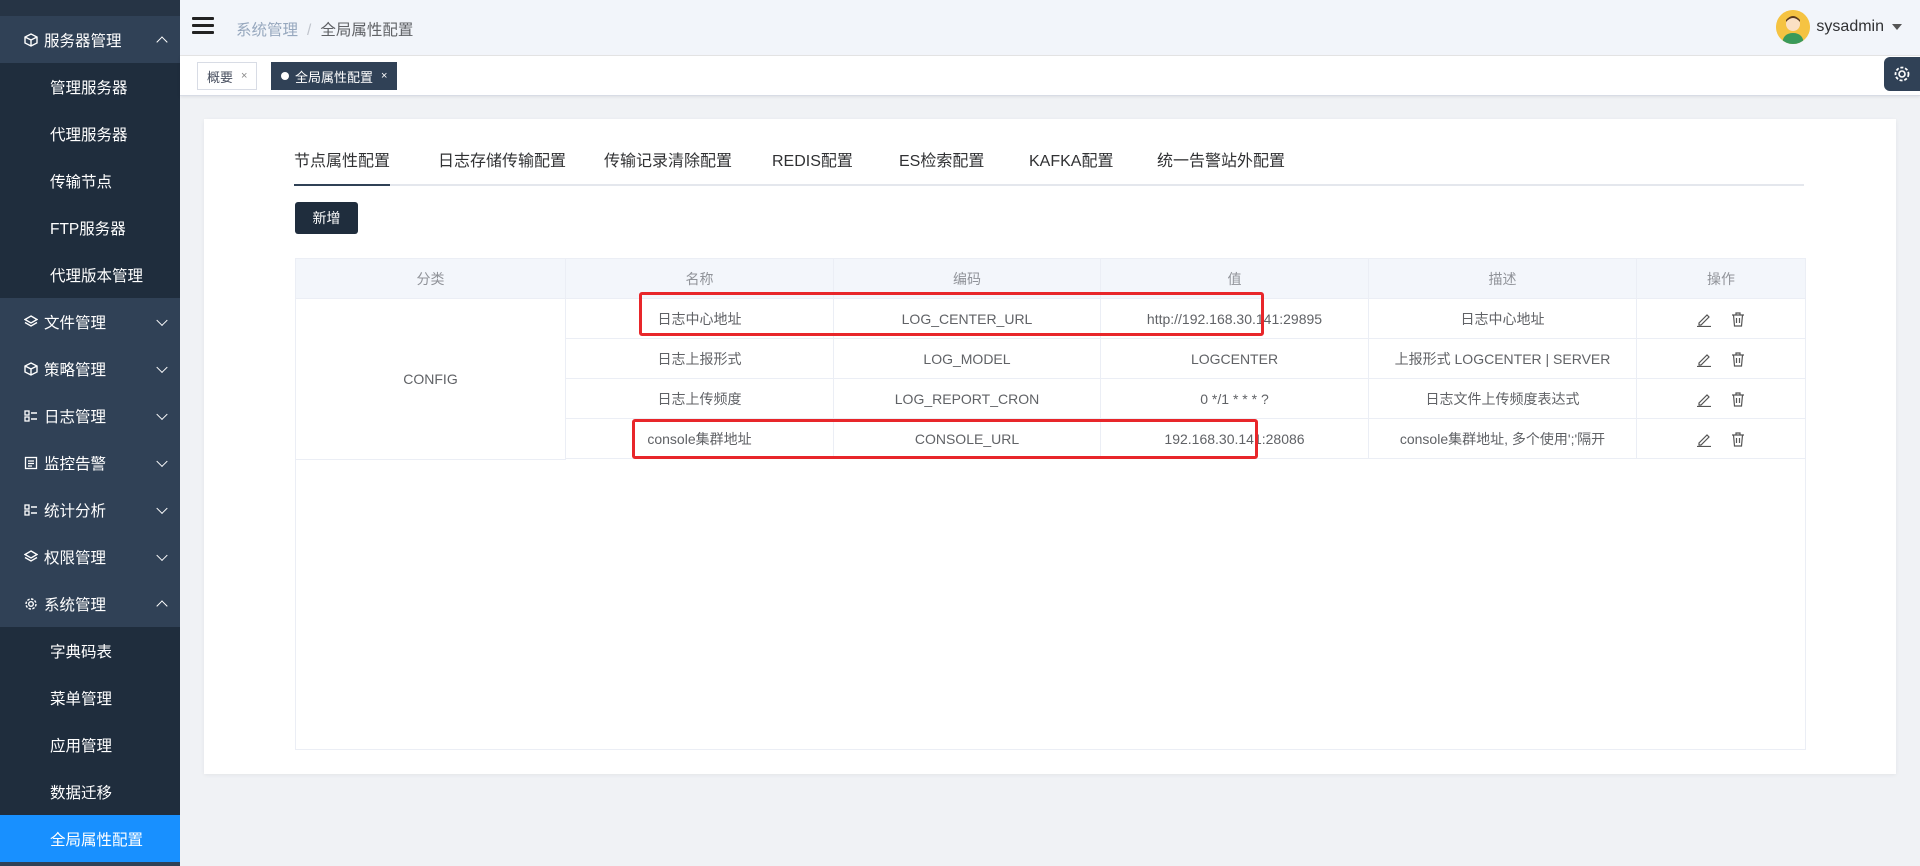  What do you see at coordinates (75, 323) in the screenshot?
I see `menu-label: 文件管理` at bounding box center [75, 323].